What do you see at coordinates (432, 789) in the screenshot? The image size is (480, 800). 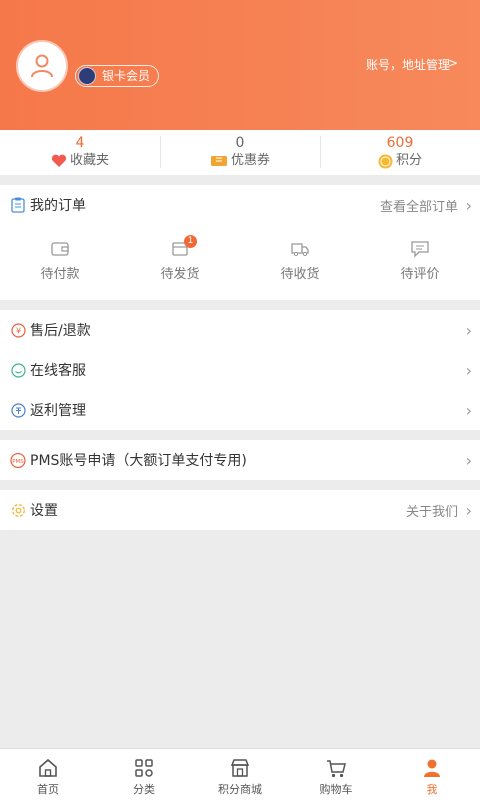 I see `tab-label: 我` at bounding box center [432, 789].